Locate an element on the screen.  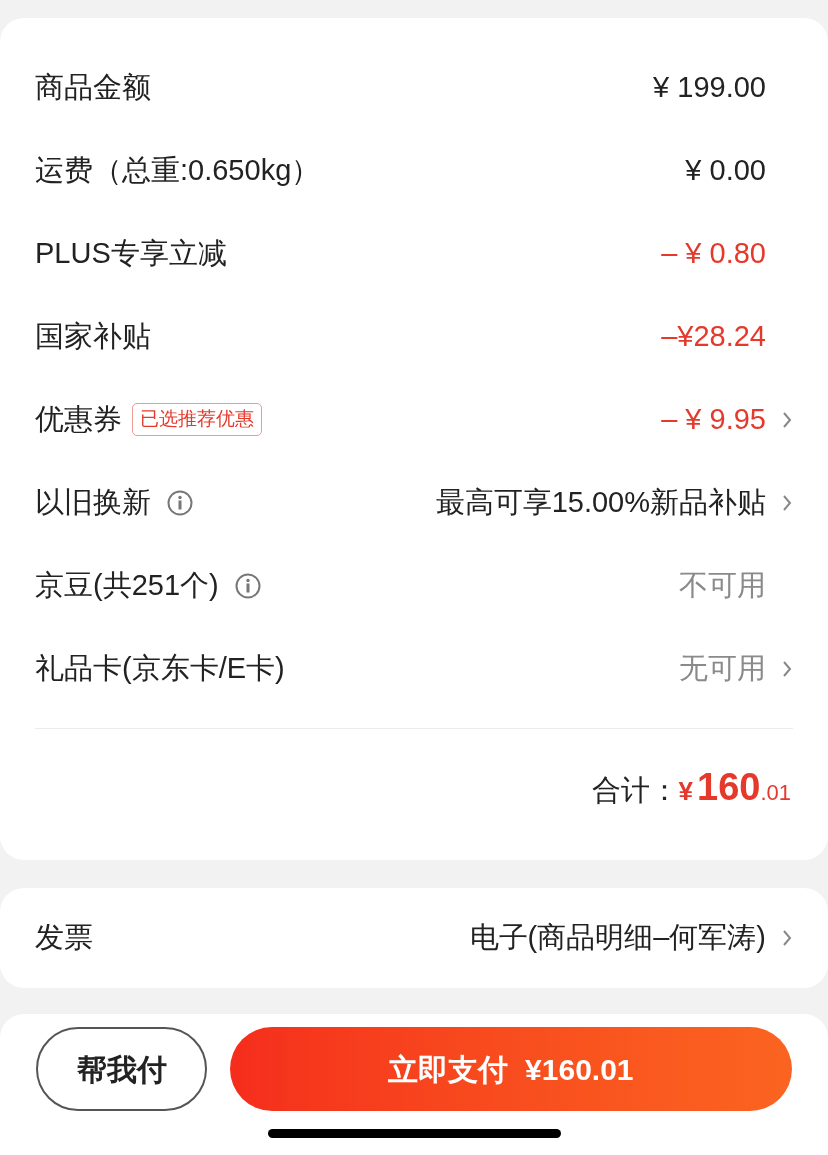
invoice-row: 发票 电子(商品明细–何军涛) is located at coordinates (414, 938).